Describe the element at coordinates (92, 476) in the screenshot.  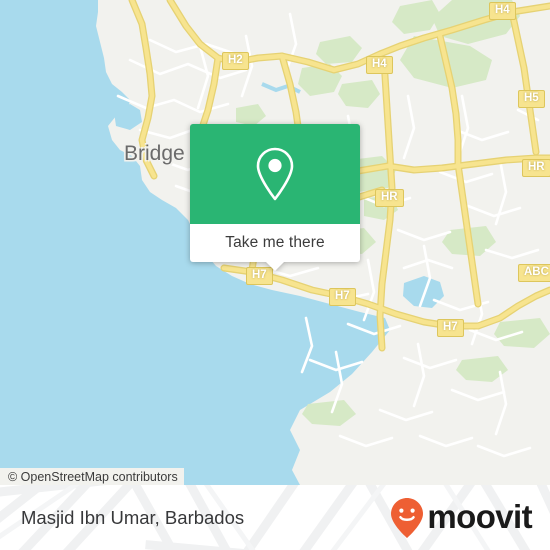
I see `osm-attribution: © OpenStreetMap contributors` at that location.